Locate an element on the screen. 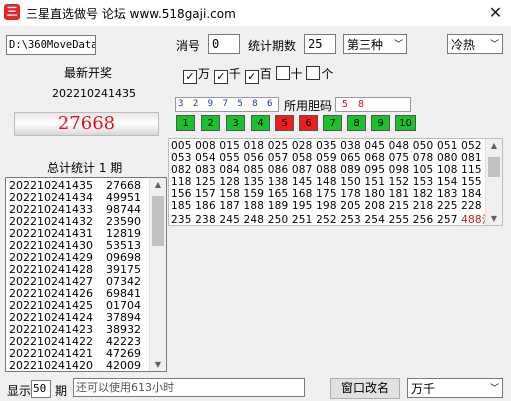 The height and width of the screenshot is (401, 511). num-button-6: 6 is located at coordinates (308, 123).